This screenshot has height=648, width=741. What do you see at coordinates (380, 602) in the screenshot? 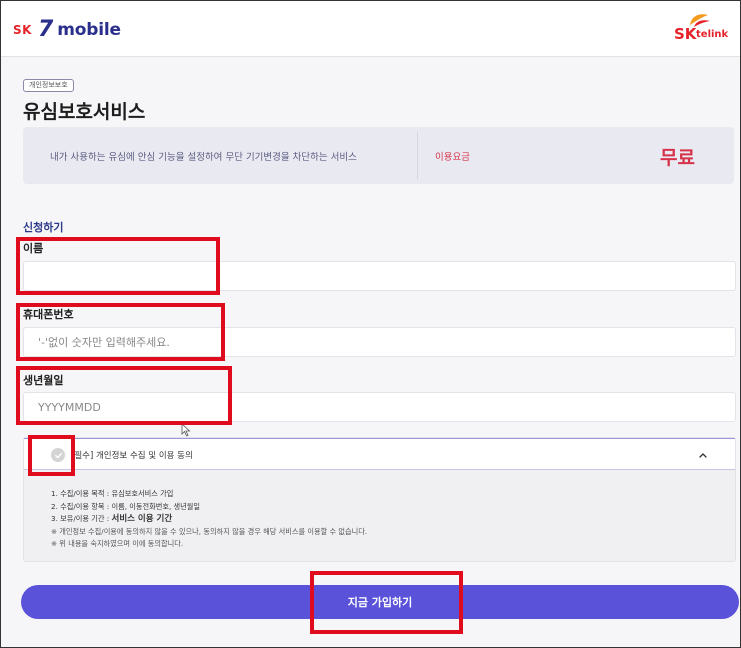
I see `submit-button: 지금 가입하기` at bounding box center [380, 602].